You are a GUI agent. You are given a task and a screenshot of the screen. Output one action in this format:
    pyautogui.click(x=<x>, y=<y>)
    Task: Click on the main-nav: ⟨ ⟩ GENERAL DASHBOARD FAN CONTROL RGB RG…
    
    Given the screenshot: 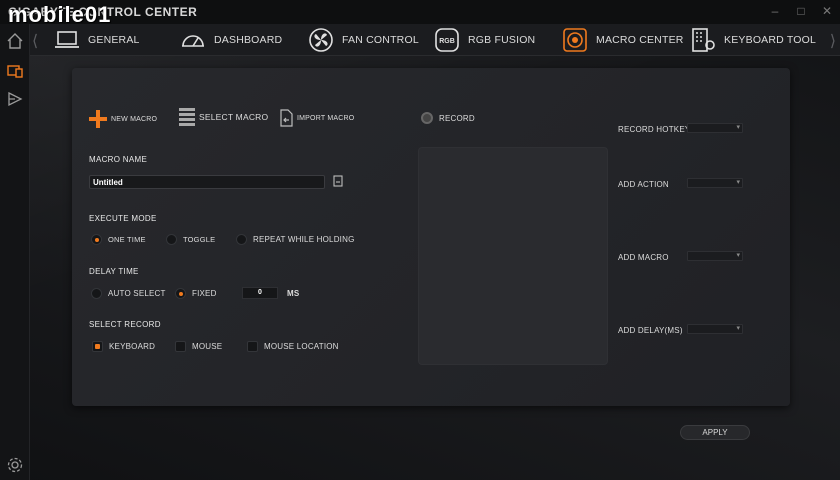 What is the action you would take?
    pyautogui.click(x=435, y=40)
    